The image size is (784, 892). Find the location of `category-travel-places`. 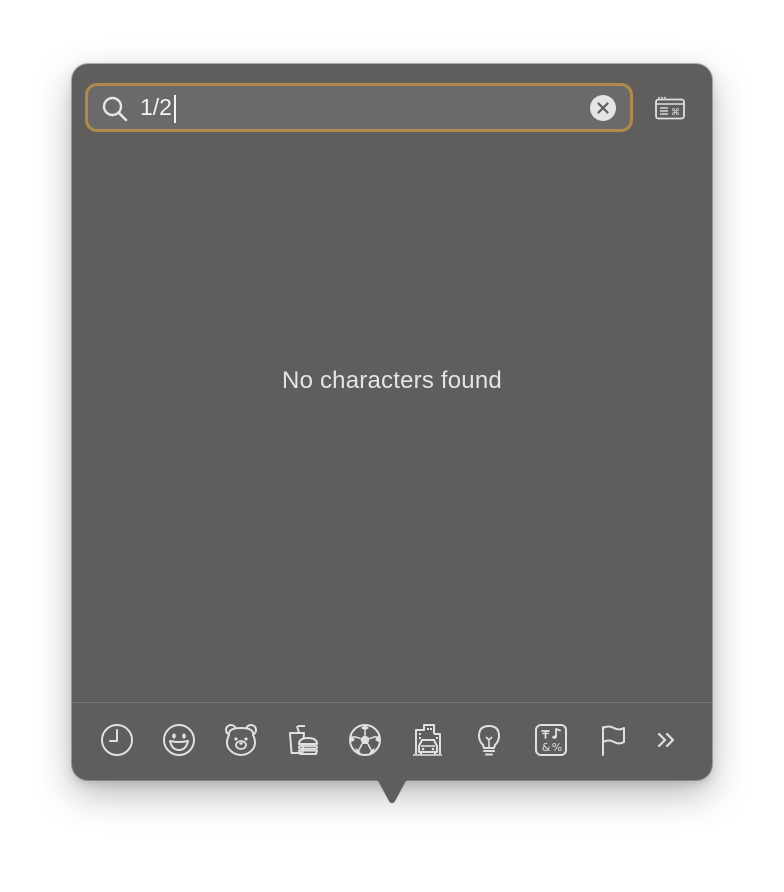

category-travel-places is located at coordinates (427, 740).